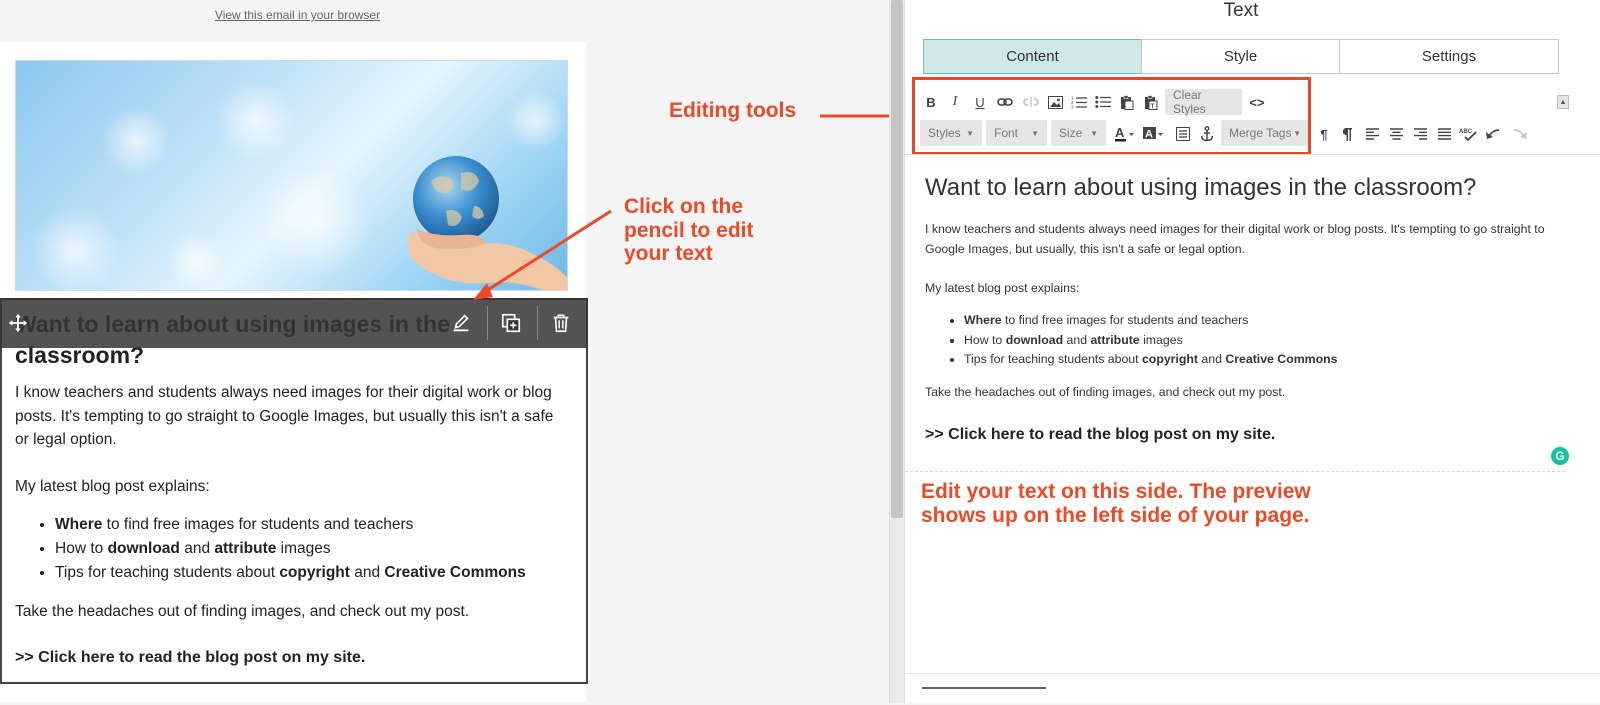  Describe the element at coordinates (112, 486) in the screenshot. I see `preview-explains: My latest blog post explains:` at that location.